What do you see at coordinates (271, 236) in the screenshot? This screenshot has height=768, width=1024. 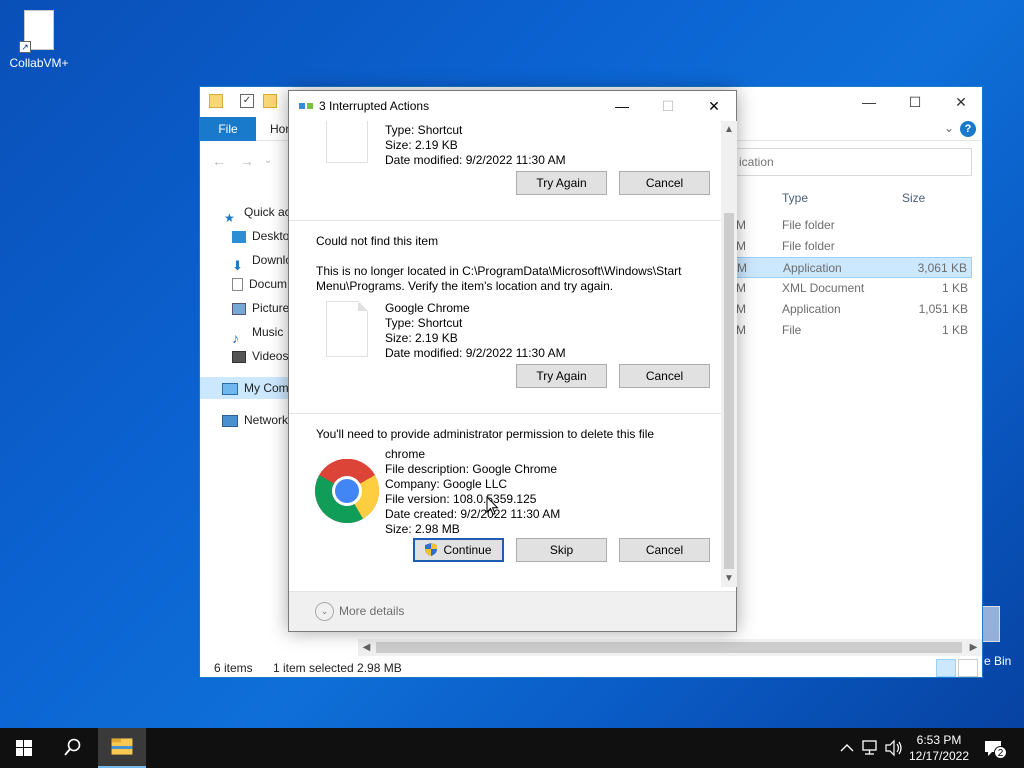 I see `nav-label: Deskto` at bounding box center [271, 236].